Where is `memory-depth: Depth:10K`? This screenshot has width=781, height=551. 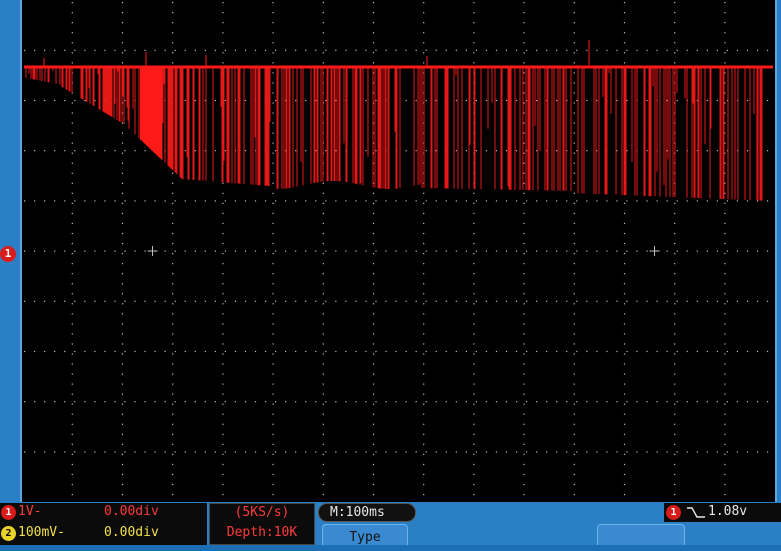
memory-depth: Depth:10K is located at coordinates (262, 532).